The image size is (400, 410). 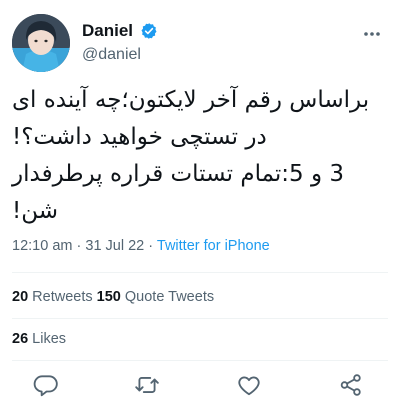 What do you see at coordinates (169, 297) in the screenshot?
I see `quote-tweets-label: Quote Tweets` at bounding box center [169, 297].